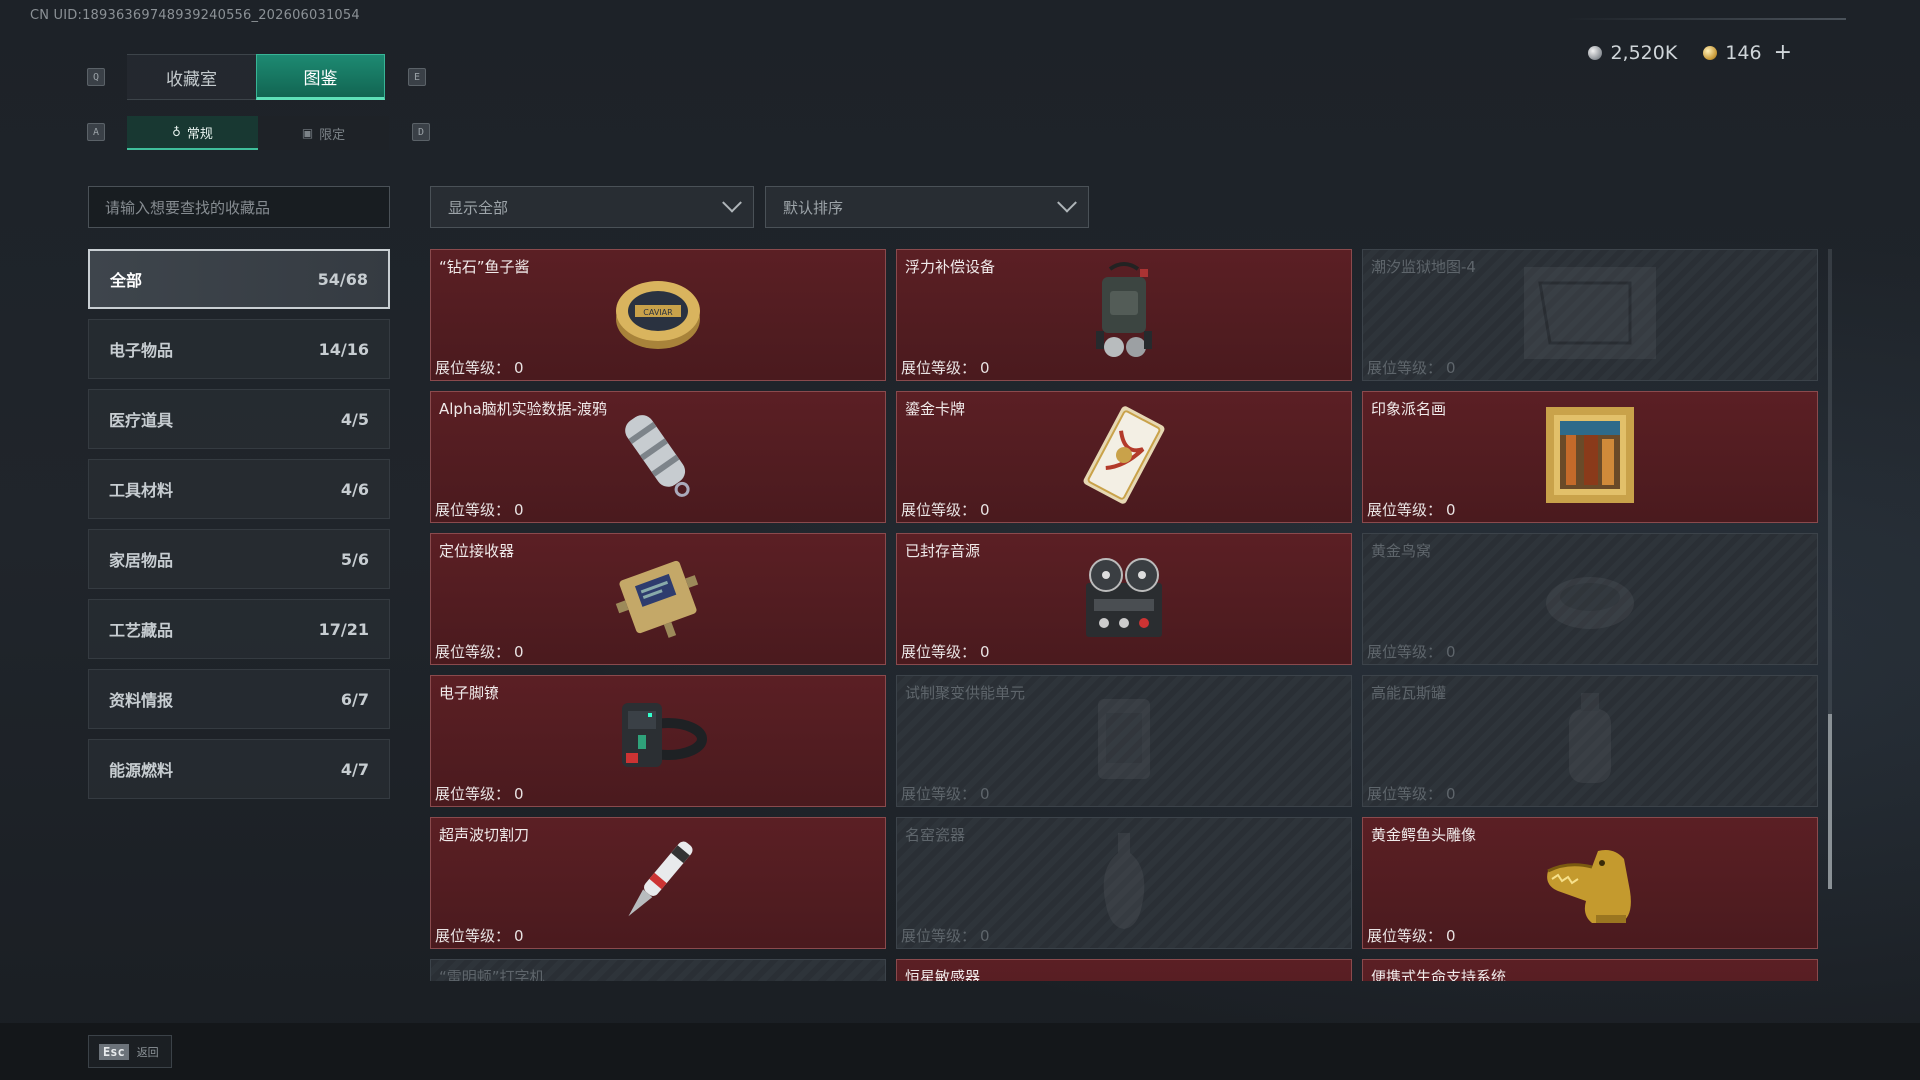 This screenshot has width=1920, height=1080. Describe the element at coordinates (1830, 801) in the screenshot. I see `scroll-thumb` at that location.